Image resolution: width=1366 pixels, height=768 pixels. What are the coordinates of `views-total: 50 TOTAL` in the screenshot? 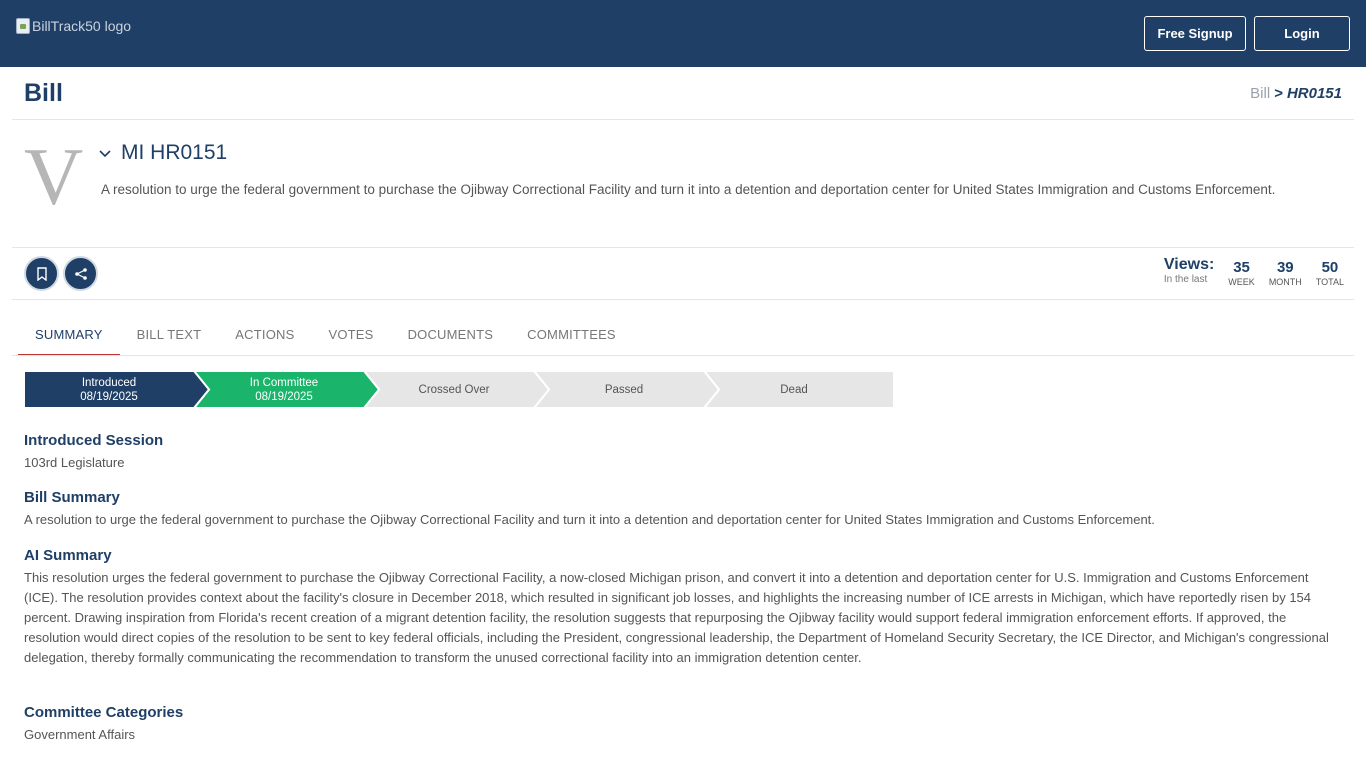 It's located at (1329, 273).